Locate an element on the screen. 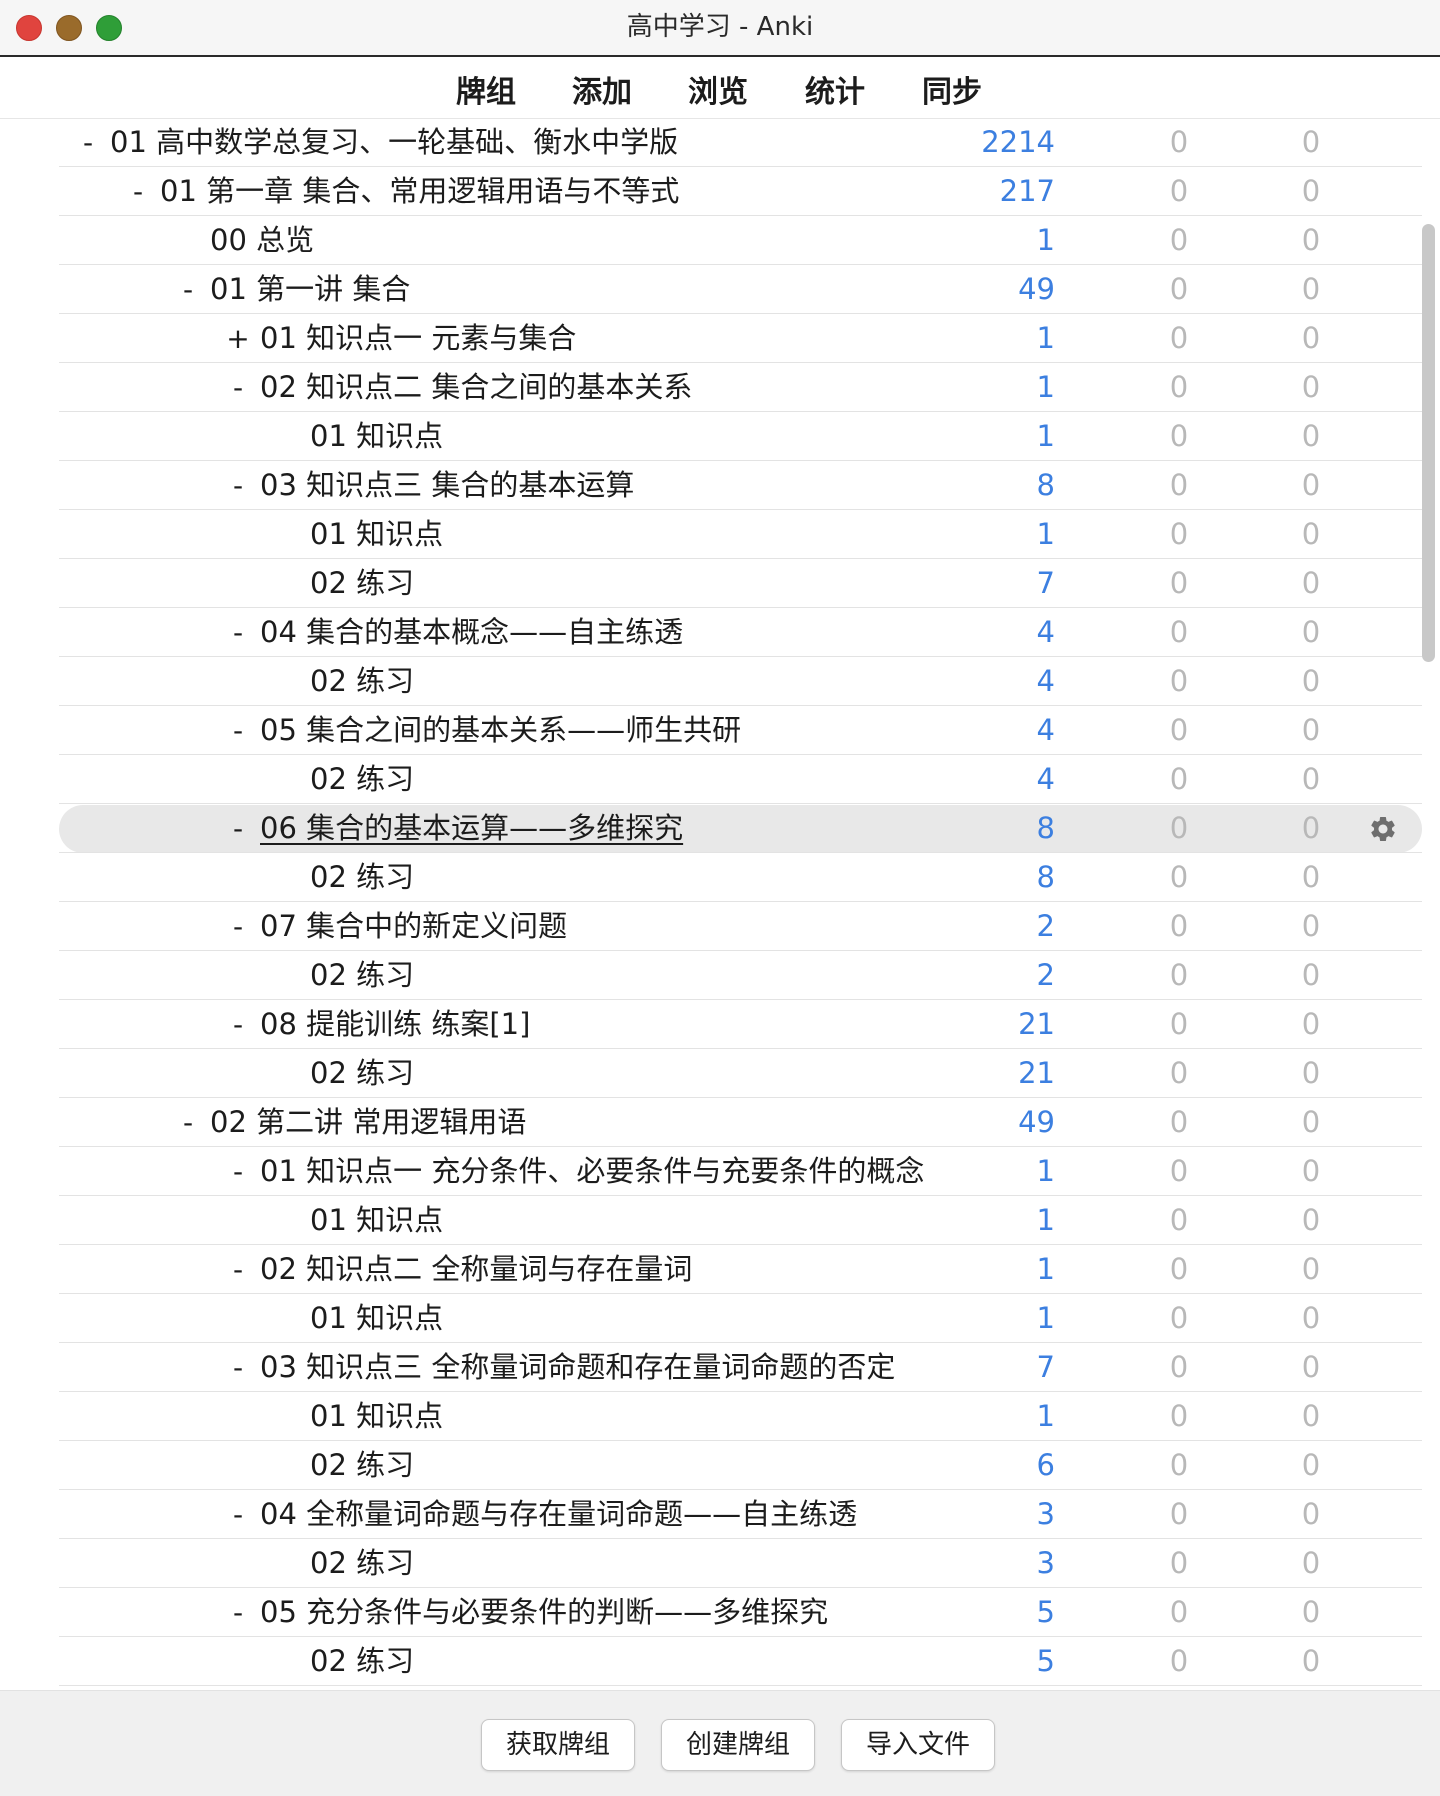 Image resolution: width=1440 pixels, height=1796 pixels. toolbar-decks: 牌组 is located at coordinates (486, 89).